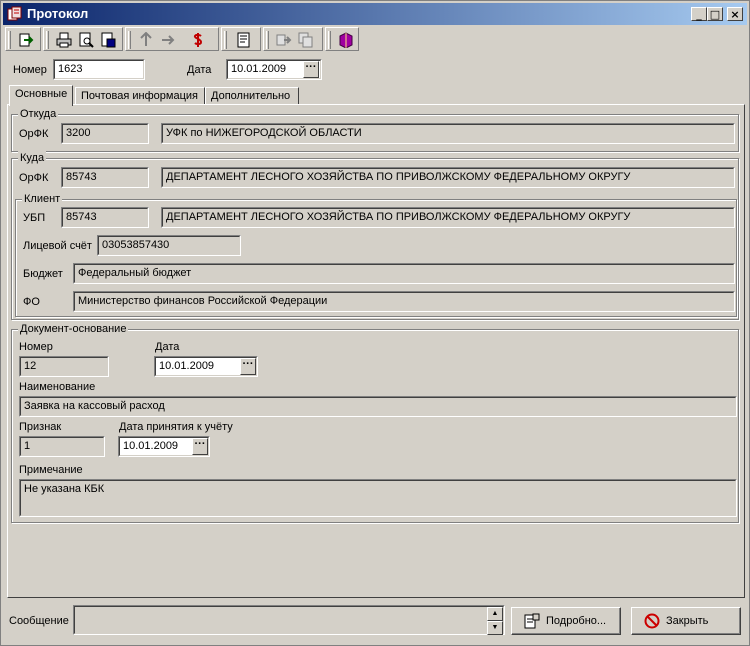 This screenshot has width=750, height=646. I want to click on app-icon, so click(14, 13).